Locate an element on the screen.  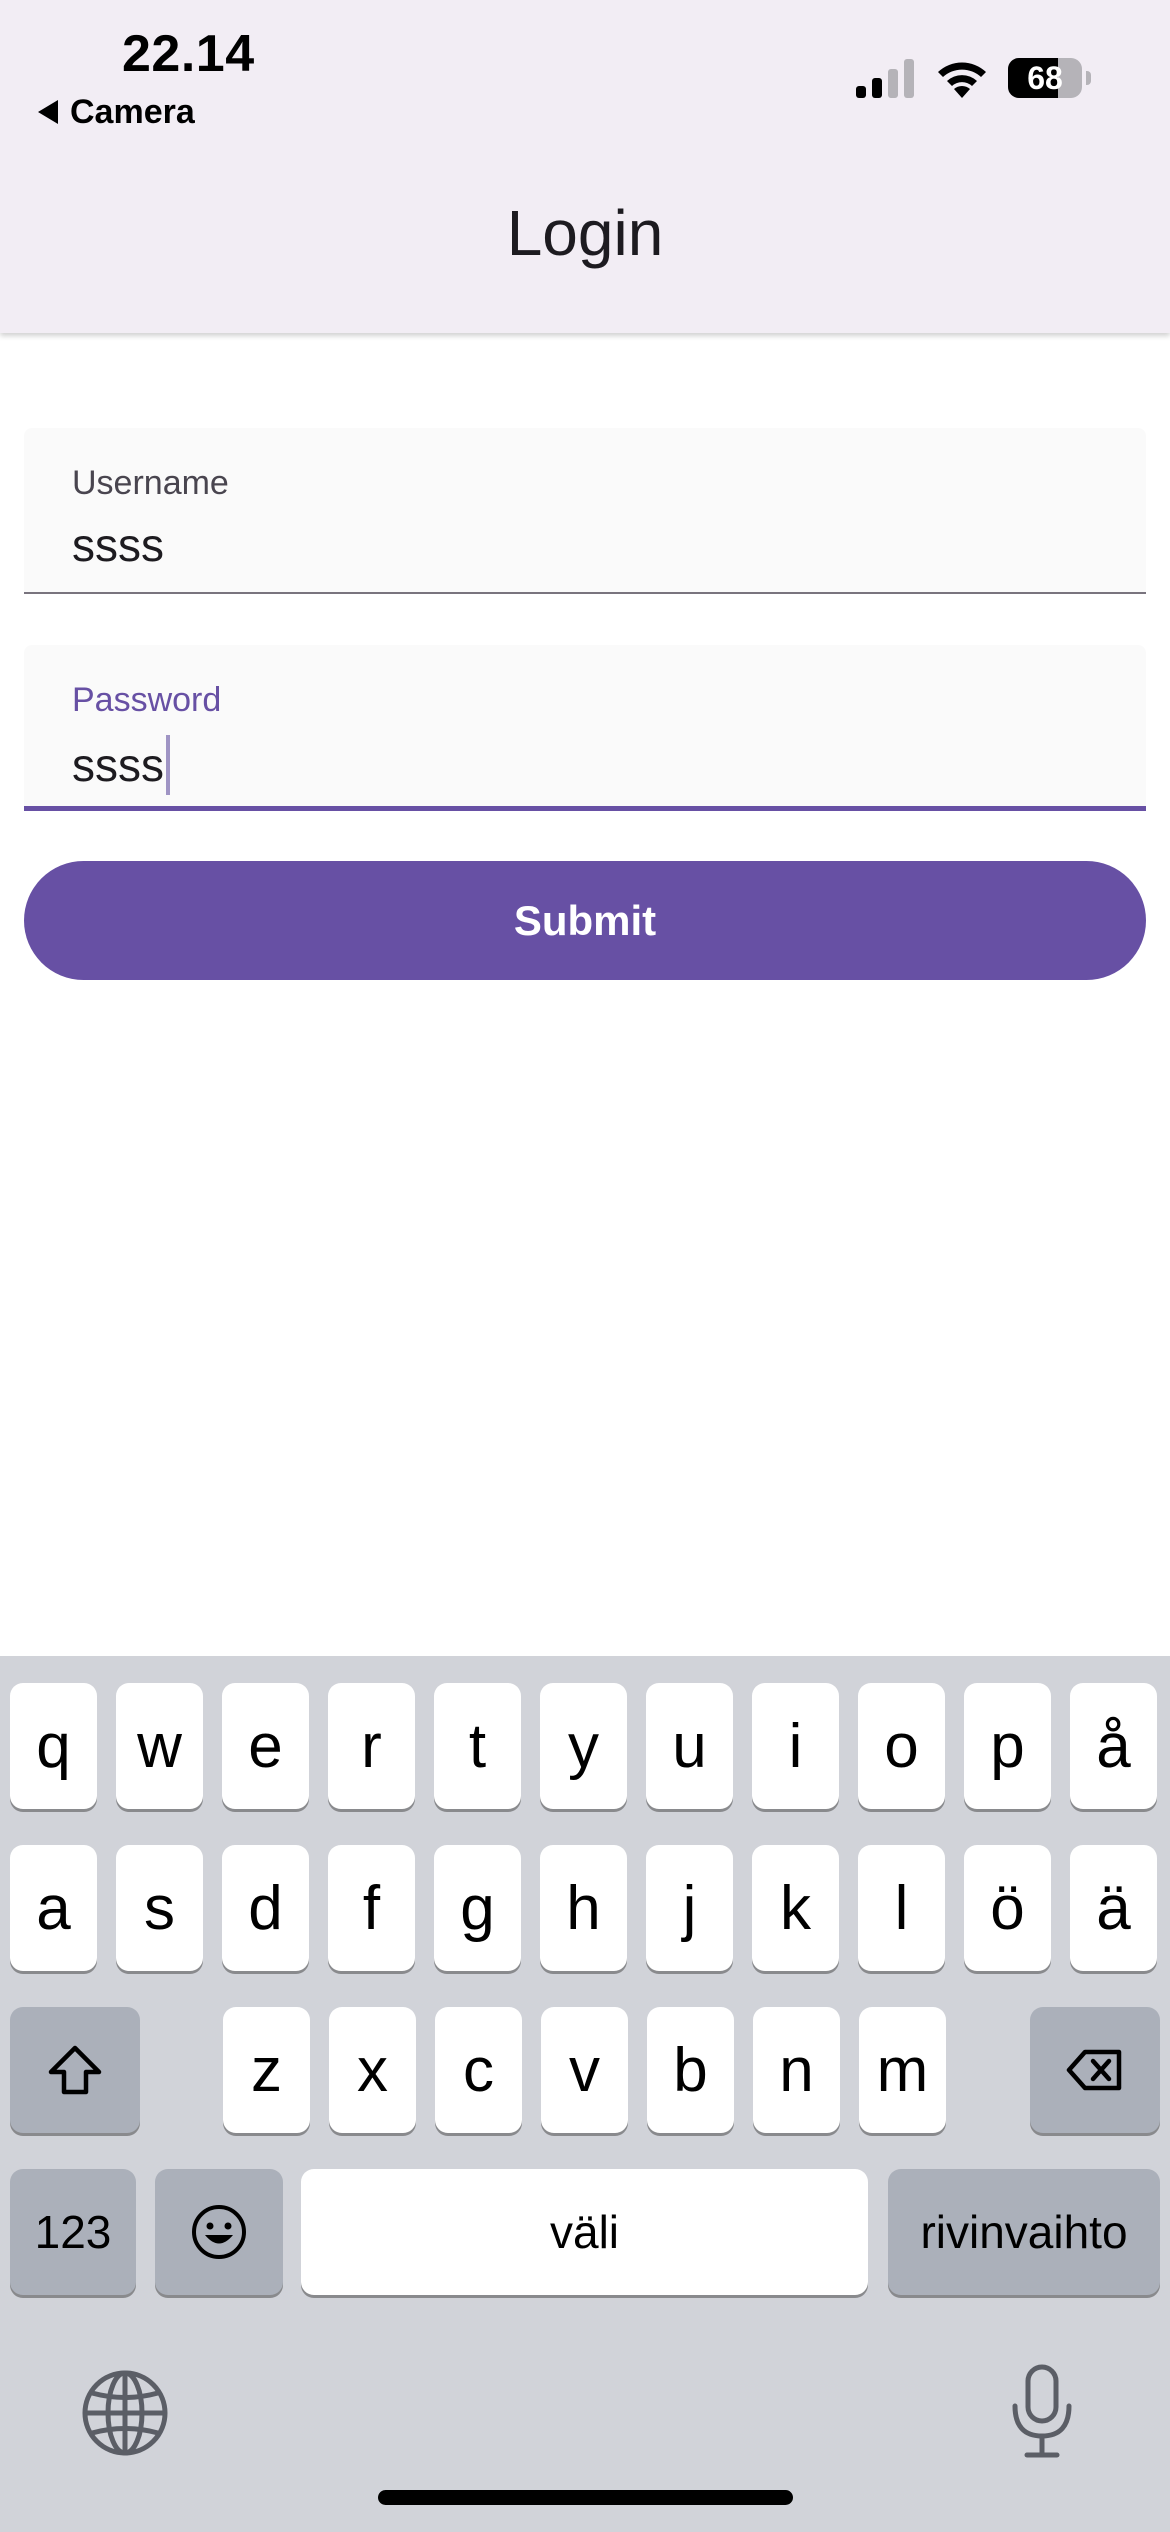
app-bar: 22.14 Camera 68 Login is located at coordinates (585, 166).